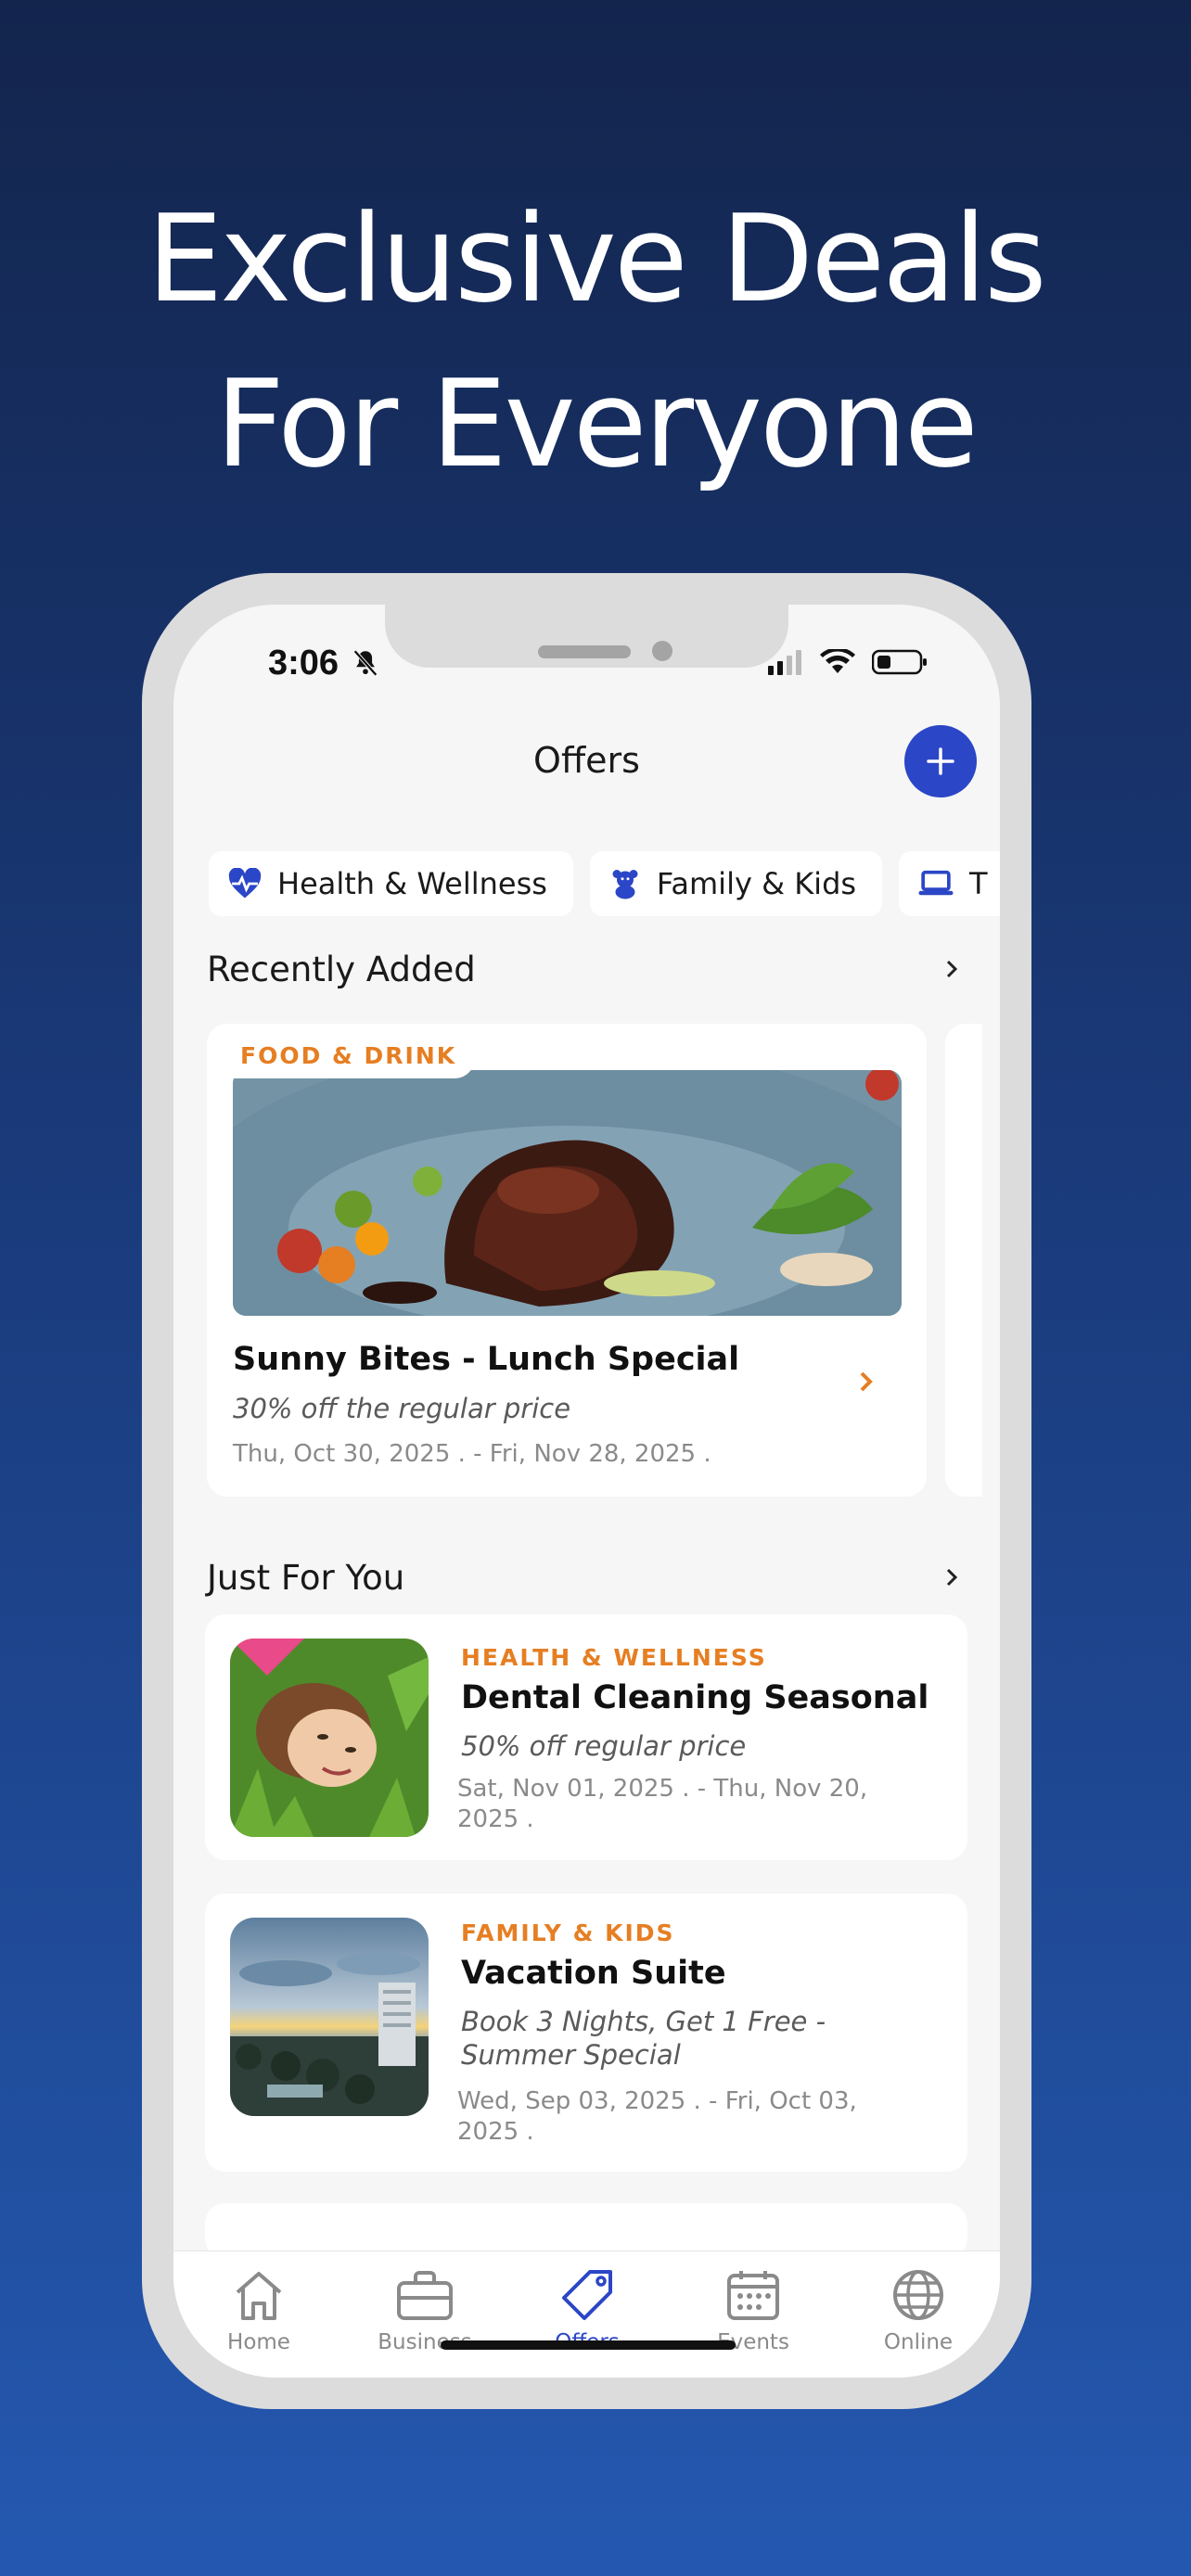 Image resolution: width=1191 pixels, height=2576 pixels. I want to click on category-chips: Health & Wellness Family & Kids T, so click(604, 883).